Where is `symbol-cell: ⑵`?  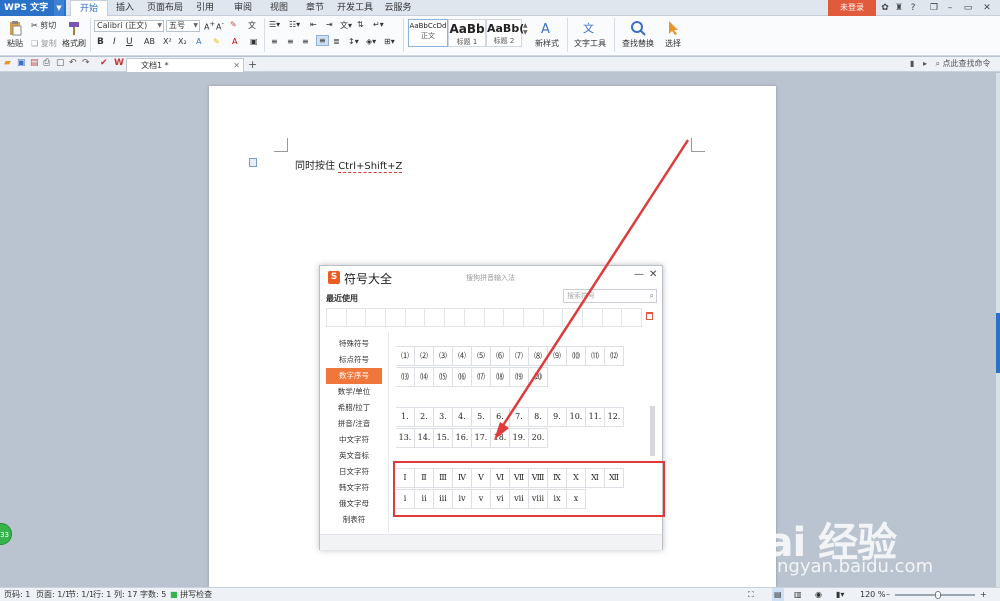
symbol-cell: ⑵ is located at coordinates (424, 356).